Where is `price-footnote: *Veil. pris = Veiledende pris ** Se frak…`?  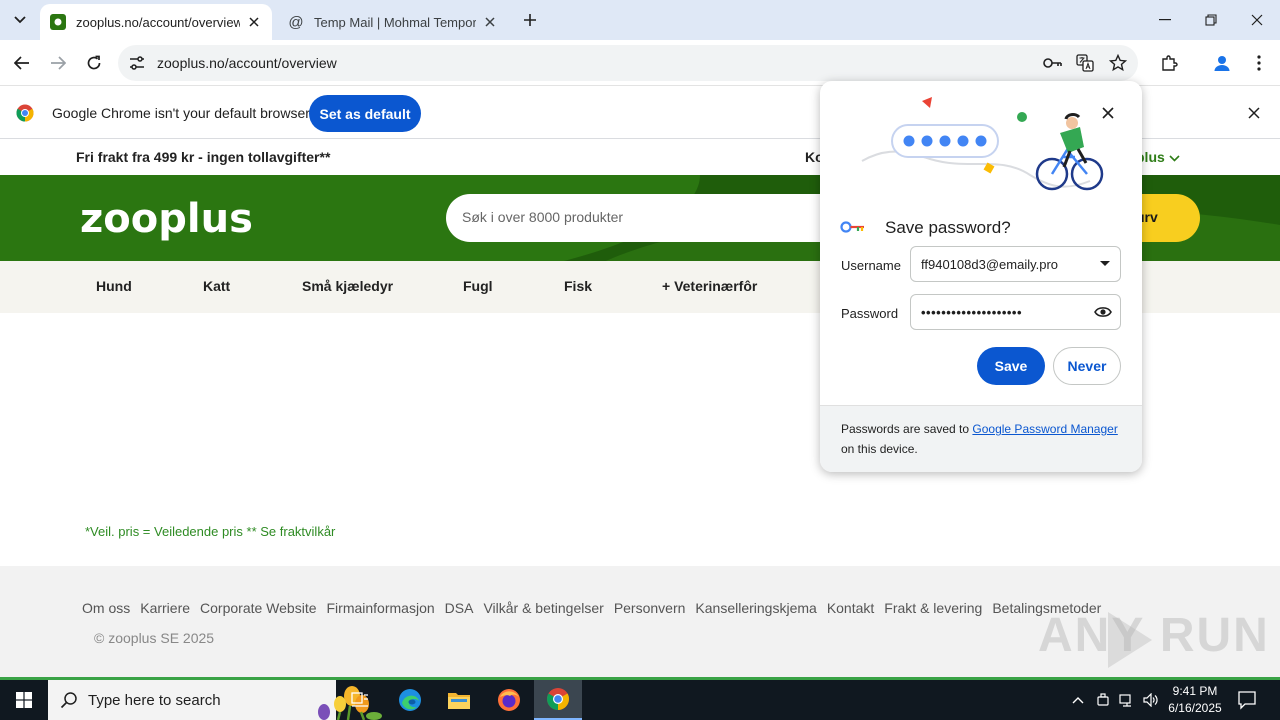
price-footnote: *Veil. pris = Veiledende pris ** Se frak… is located at coordinates (210, 531).